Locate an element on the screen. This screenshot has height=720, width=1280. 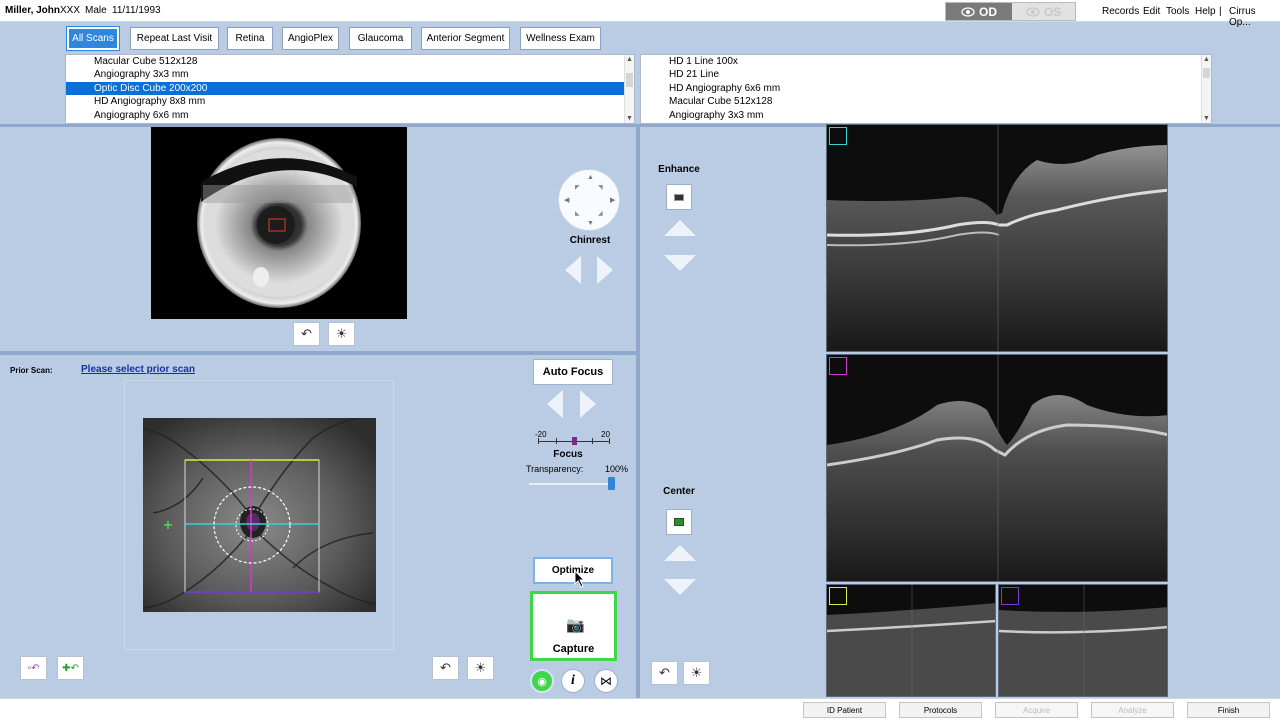
tab-glaucoma: Glaucoma is located at coordinates (380, 38).